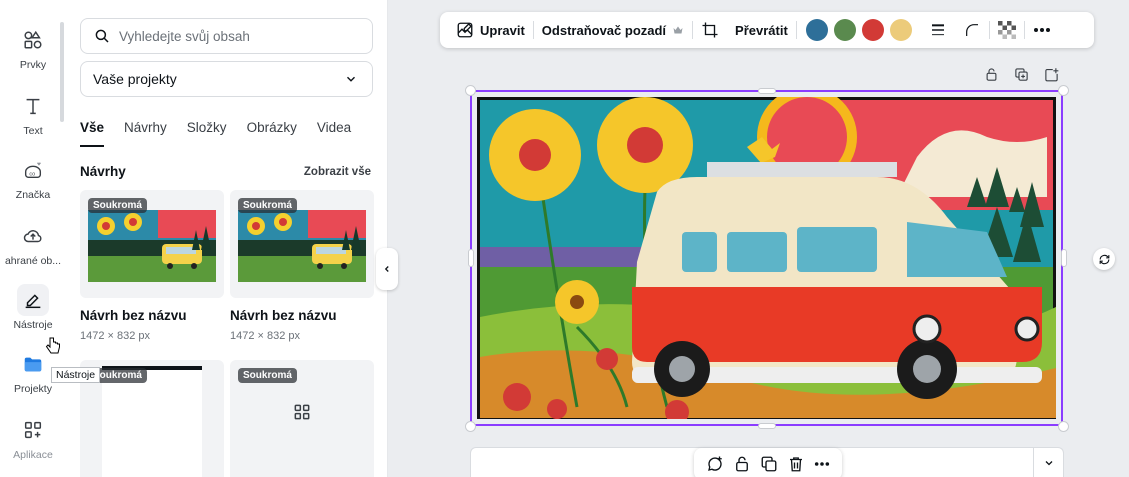 The width and height of the screenshot is (1129, 477). I want to click on toolbar-divider, so click(1024, 30).